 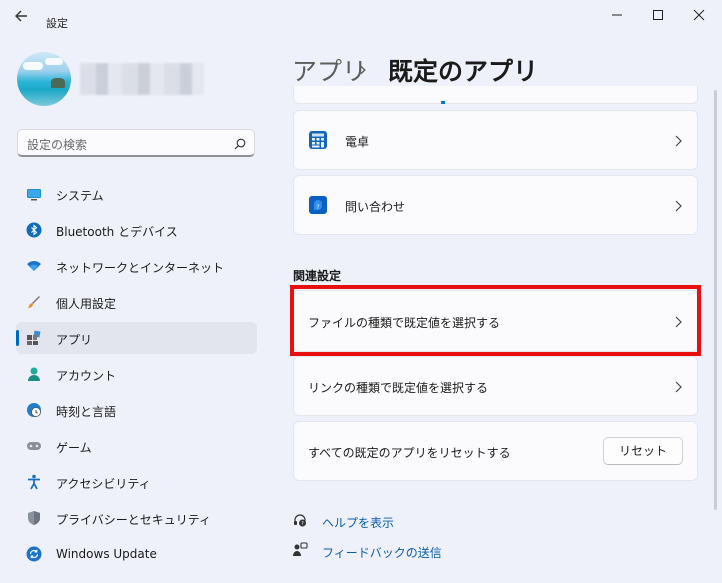 What do you see at coordinates (136, 446) in the screenshot?
I see `sidebar-item-gaming` at bounding box center [136, 446].